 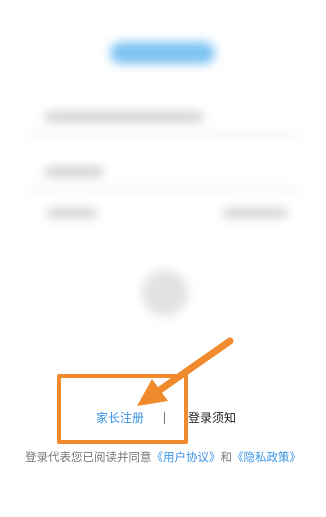 What do you see at coordinates (185, 371) in the screenshot?
I see `annotation-arrow-icon` at bounding box center [185, 371].